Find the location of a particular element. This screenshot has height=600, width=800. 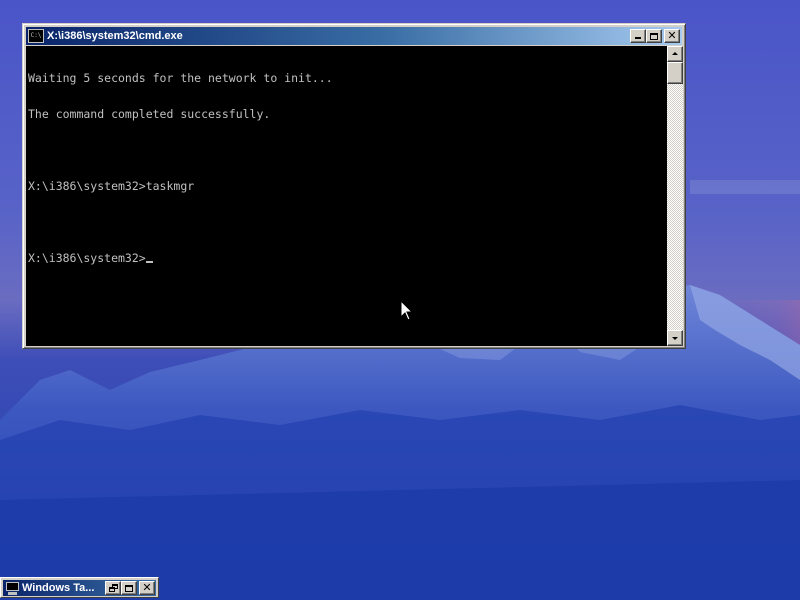

mouse-pointer-icon is located at coordinates (407, 310).